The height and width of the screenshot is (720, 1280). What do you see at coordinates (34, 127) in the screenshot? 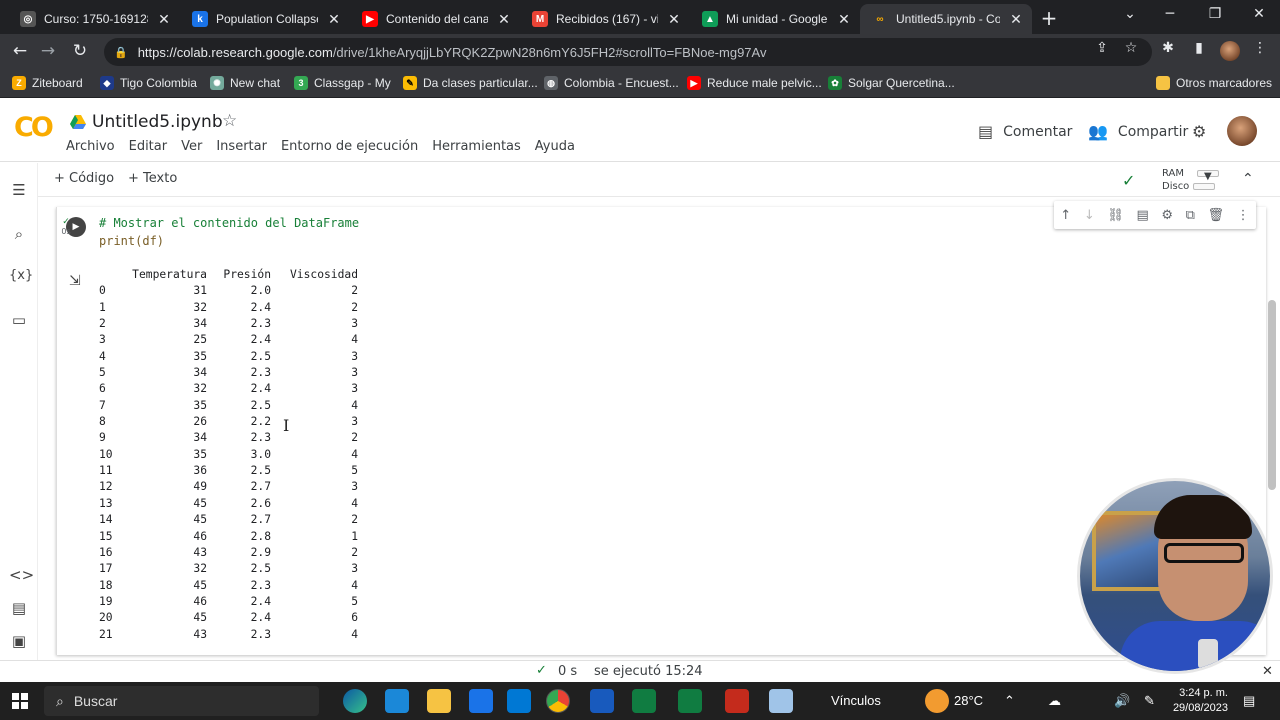
I see `colab-logo: CO` at bounding box center [34, 127].